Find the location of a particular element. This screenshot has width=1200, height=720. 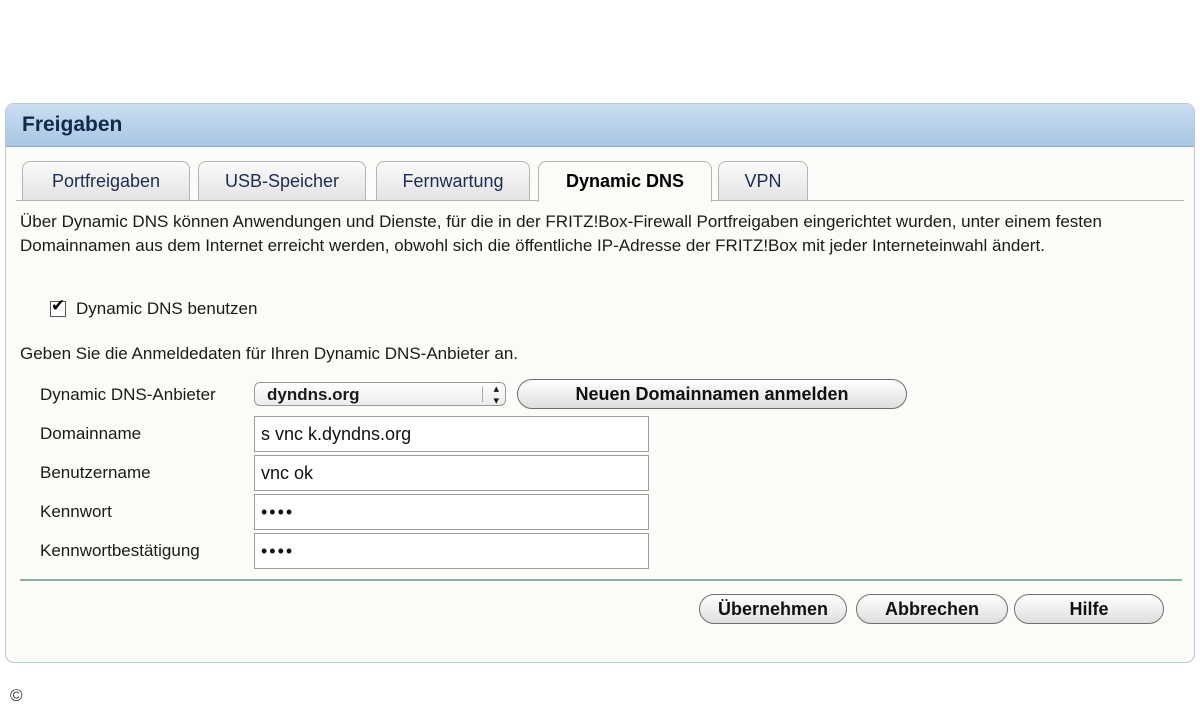

dyndns-checkbox: ✔ is located at coordinates (58, 306).